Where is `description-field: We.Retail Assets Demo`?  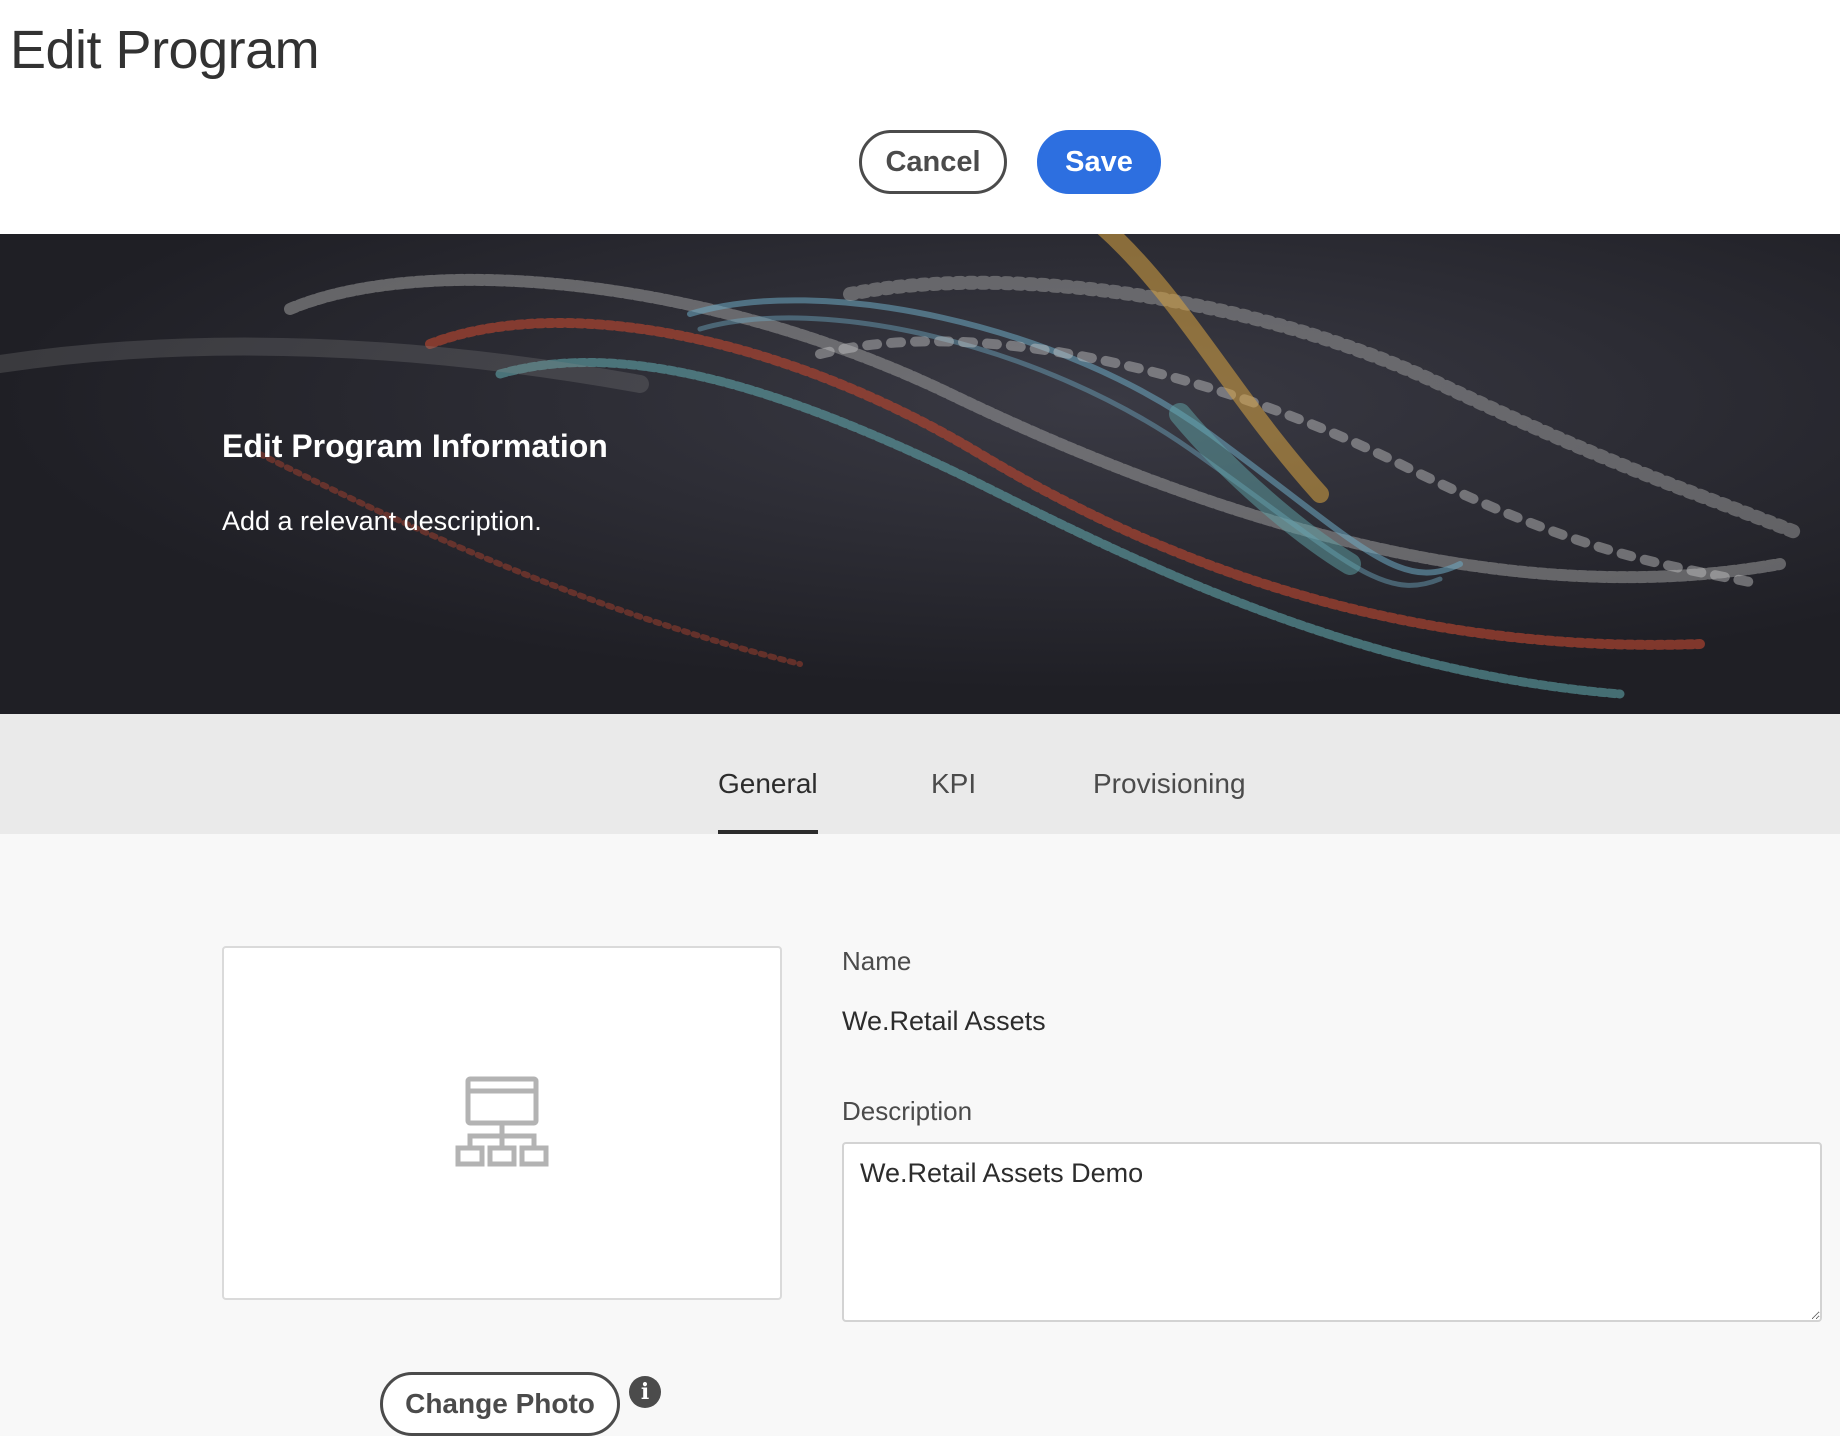
description-field: We.Retail Assets Demo is located at coordinates (1332, 1232).